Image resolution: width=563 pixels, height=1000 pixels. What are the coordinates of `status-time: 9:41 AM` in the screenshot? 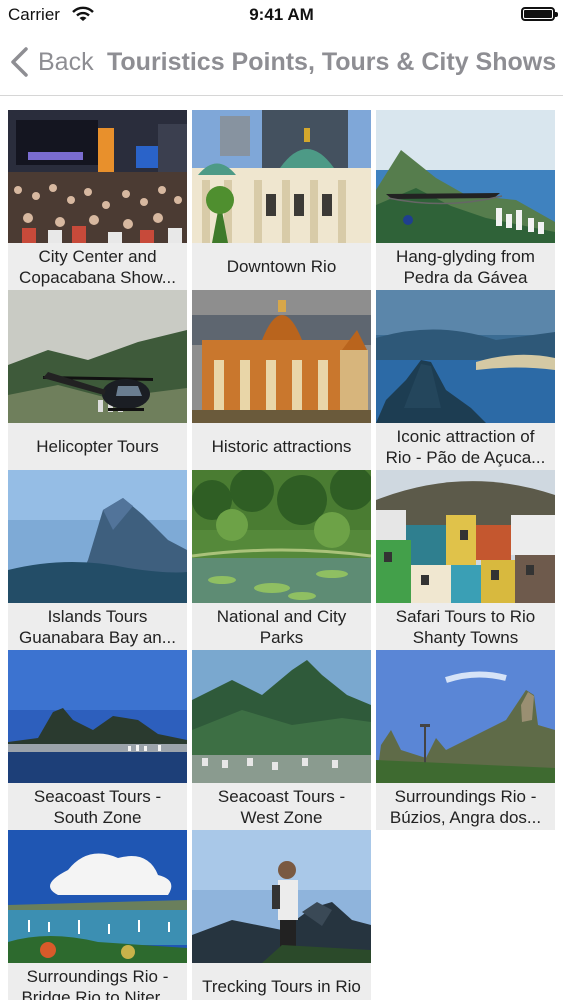 It's located at (281, 14).